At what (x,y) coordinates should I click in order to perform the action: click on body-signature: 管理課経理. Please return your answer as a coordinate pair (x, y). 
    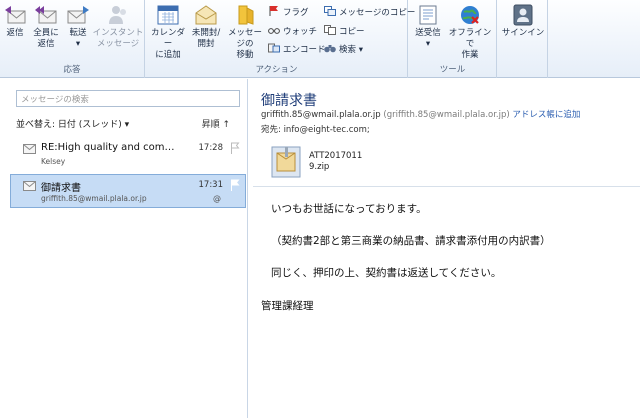
    Looking at the image, I should click on (287, 306).